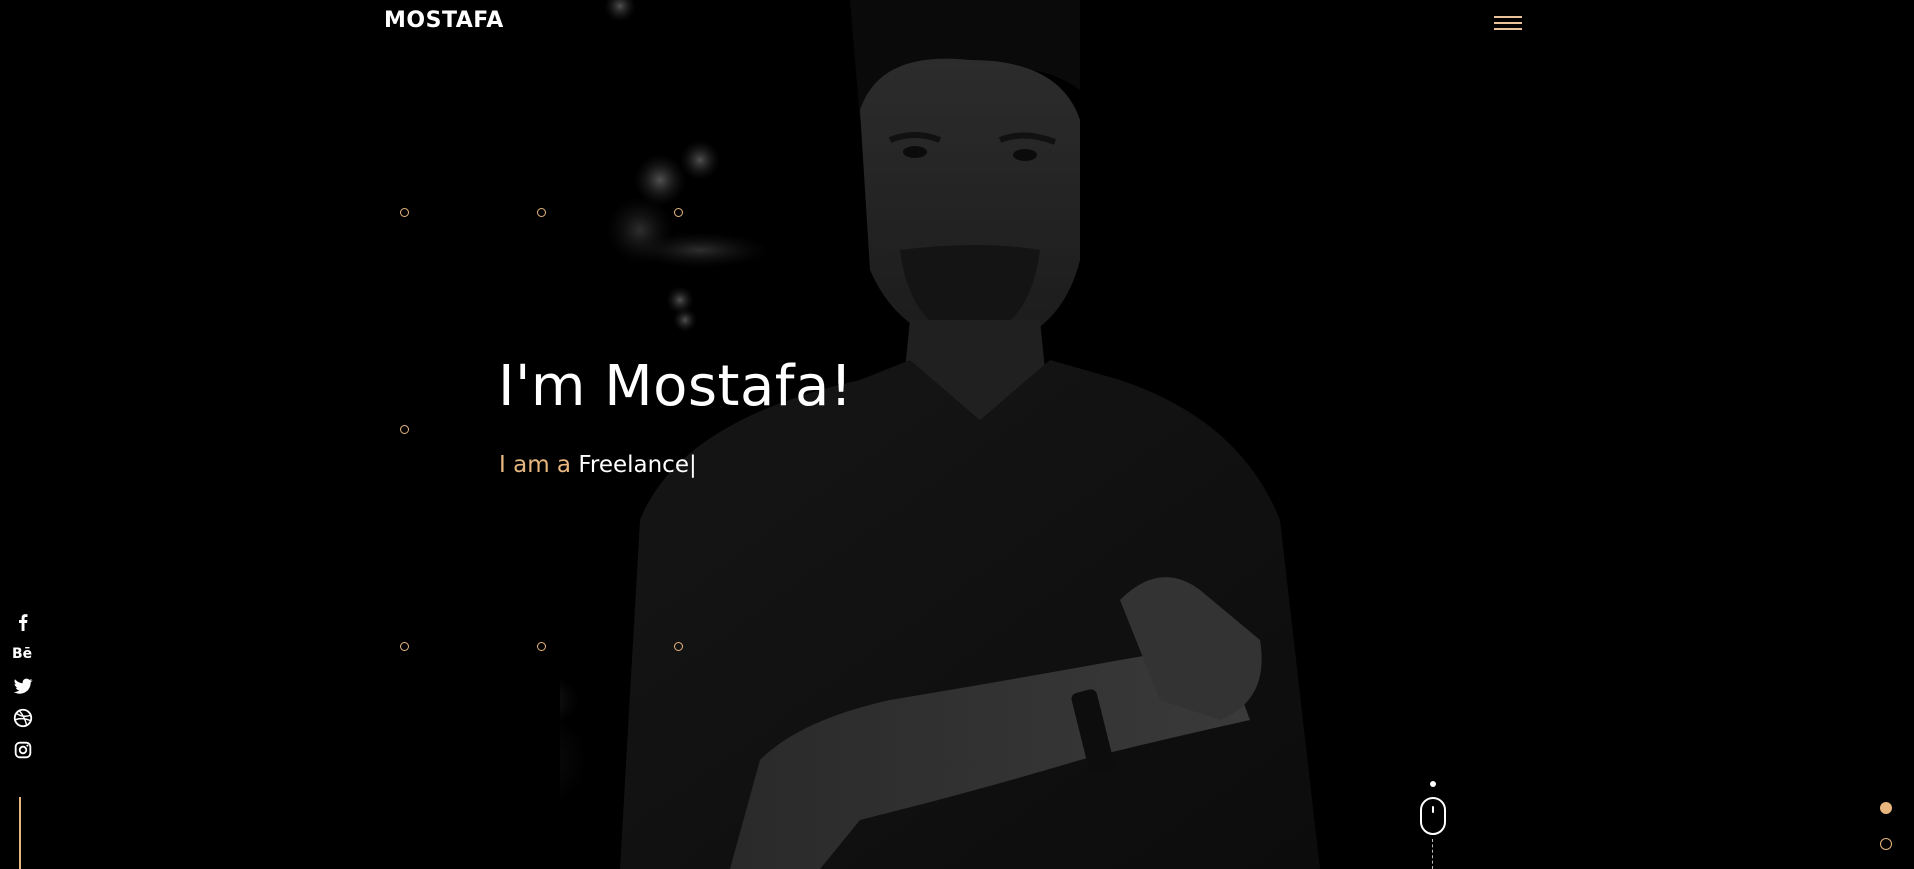 The width and height of the screenshot is (1914, 869). I want to click on twitter-link, so click(23, 686).